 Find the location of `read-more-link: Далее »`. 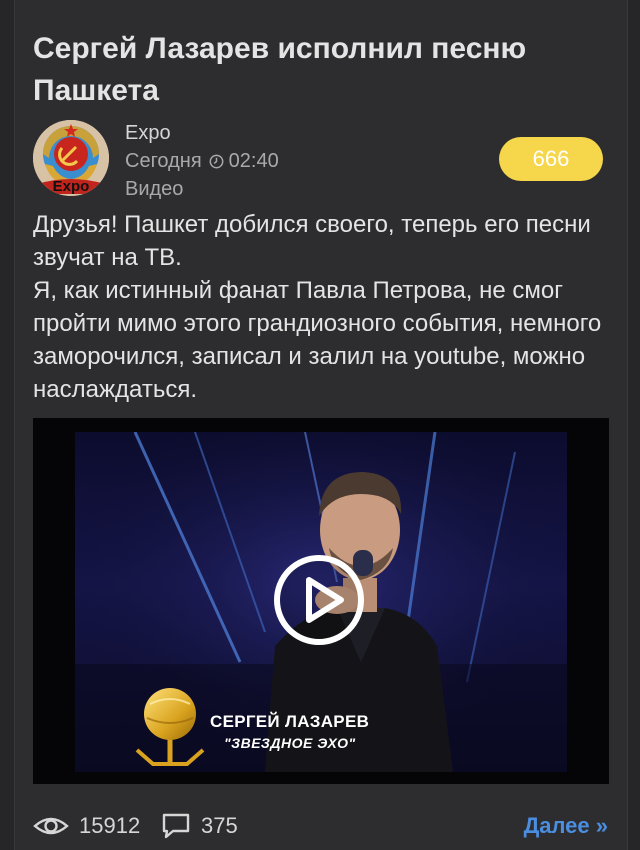

read-more-link: Далее » is located at coordinates (566, 826).